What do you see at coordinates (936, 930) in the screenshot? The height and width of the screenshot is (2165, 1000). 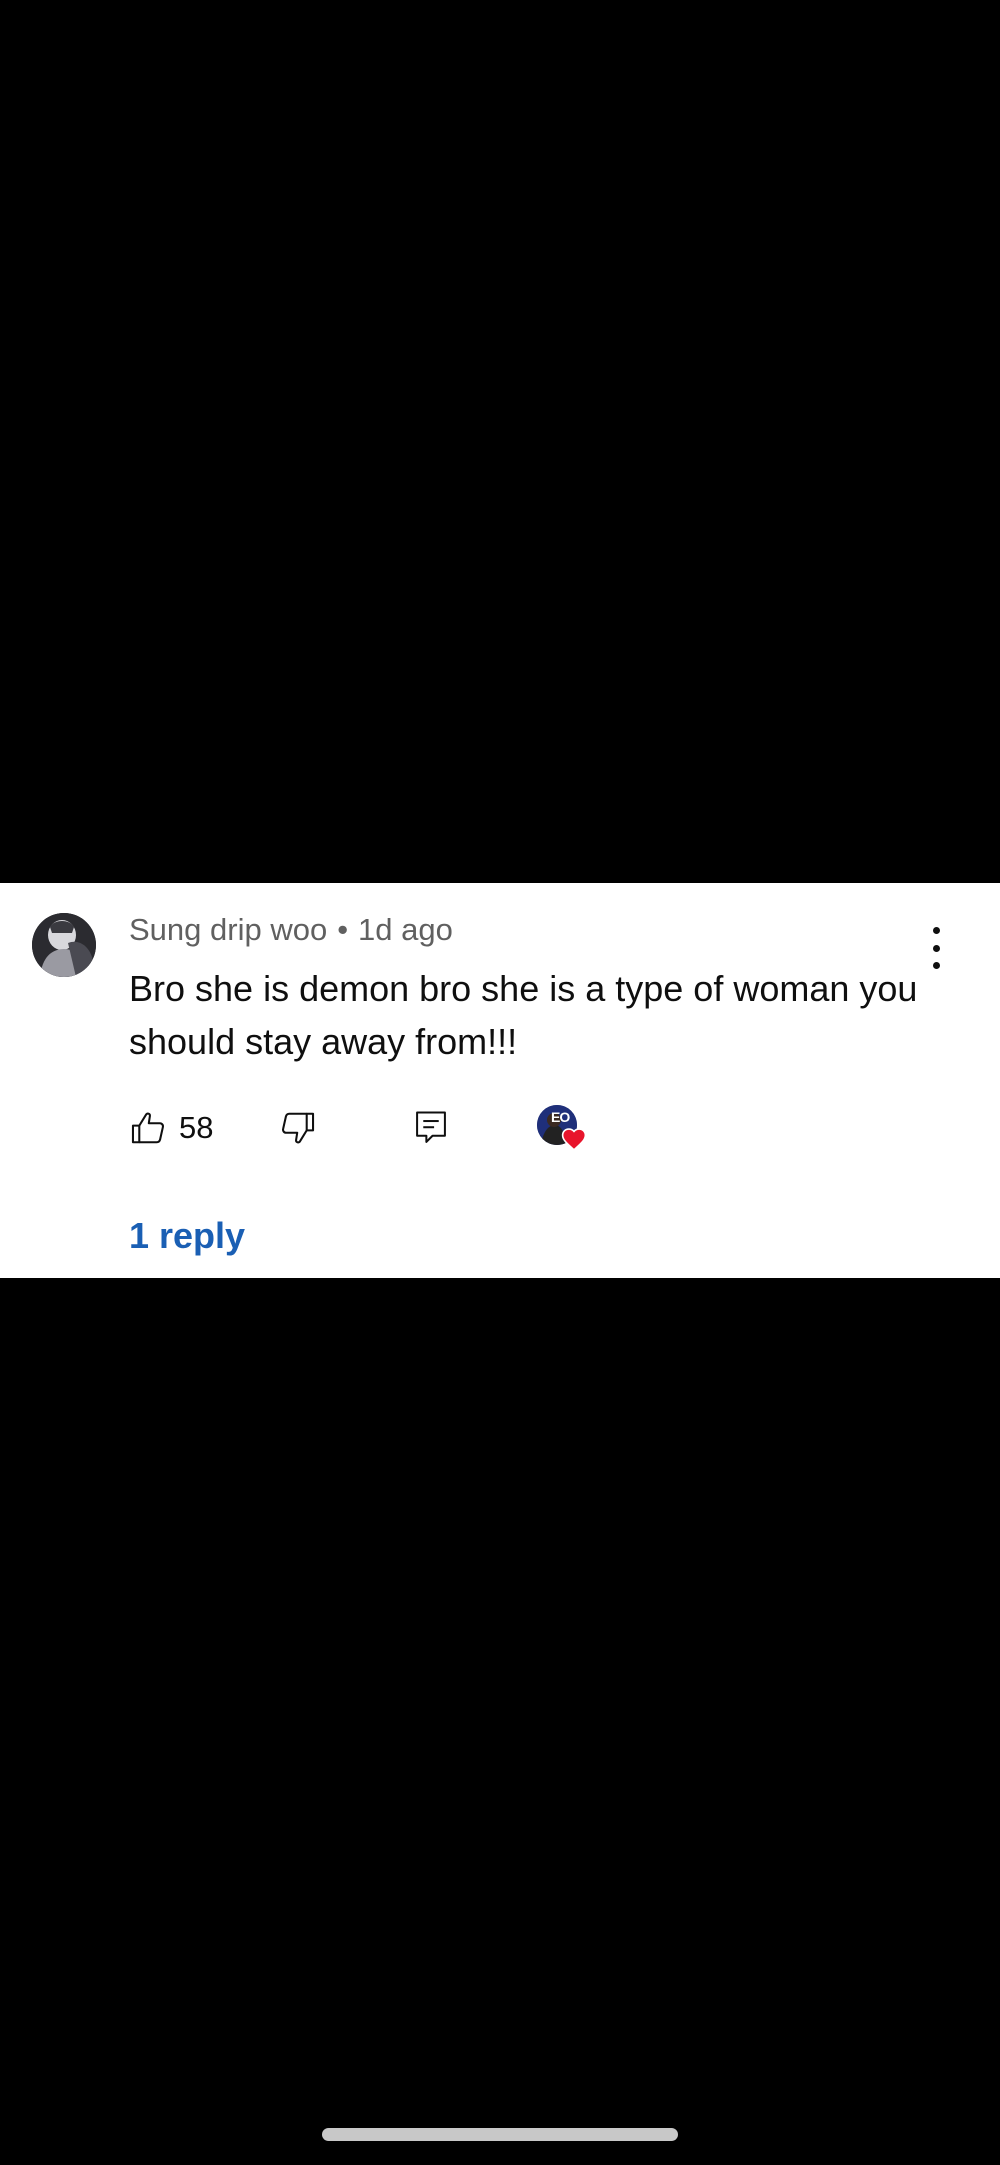 I see `more-vertical-icon` at bounding box center [936, 930].